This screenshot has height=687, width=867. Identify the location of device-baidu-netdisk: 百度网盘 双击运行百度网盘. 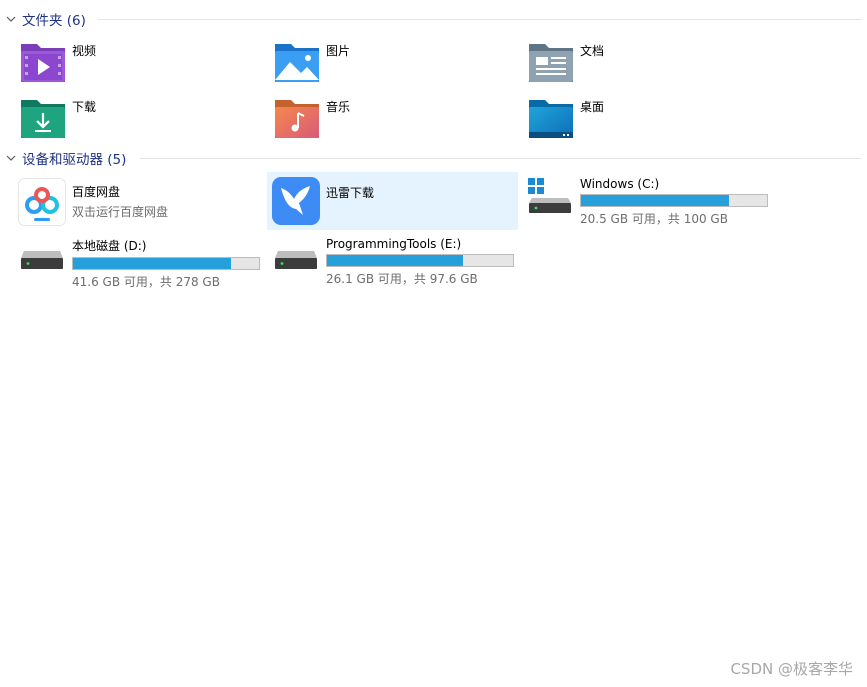
(93, 202).